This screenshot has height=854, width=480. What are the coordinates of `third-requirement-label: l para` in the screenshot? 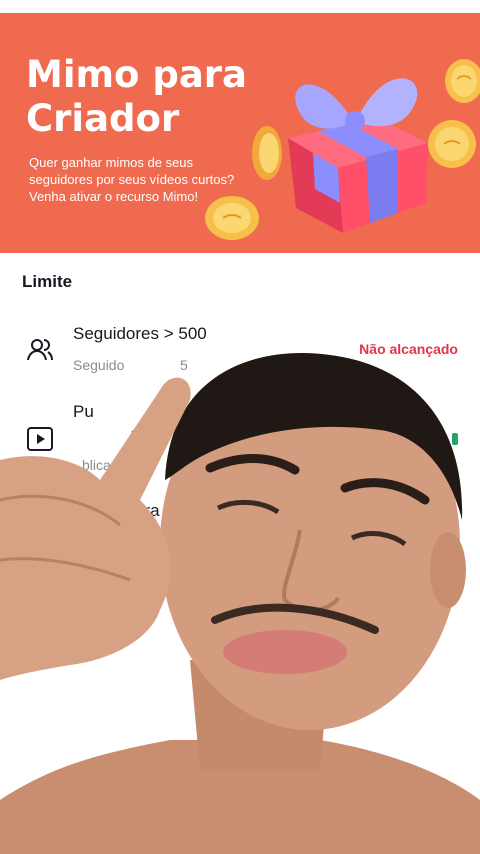 It's located at (138, 510).